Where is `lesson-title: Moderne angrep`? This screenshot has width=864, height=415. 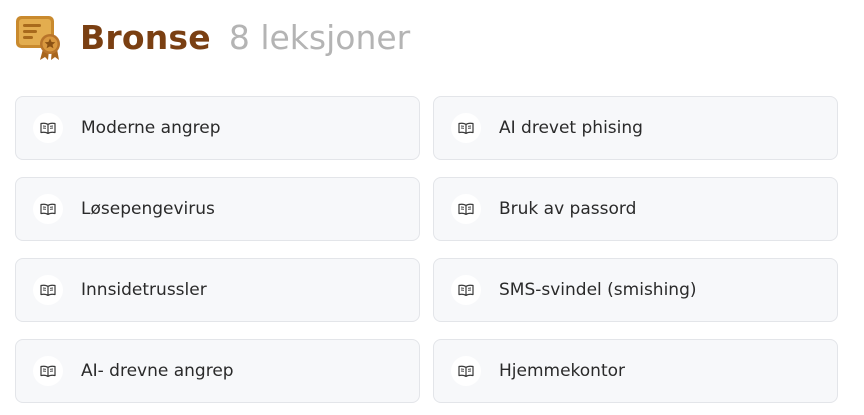 lesson-title: Moderne angrep is located at coordinates (151, 128).